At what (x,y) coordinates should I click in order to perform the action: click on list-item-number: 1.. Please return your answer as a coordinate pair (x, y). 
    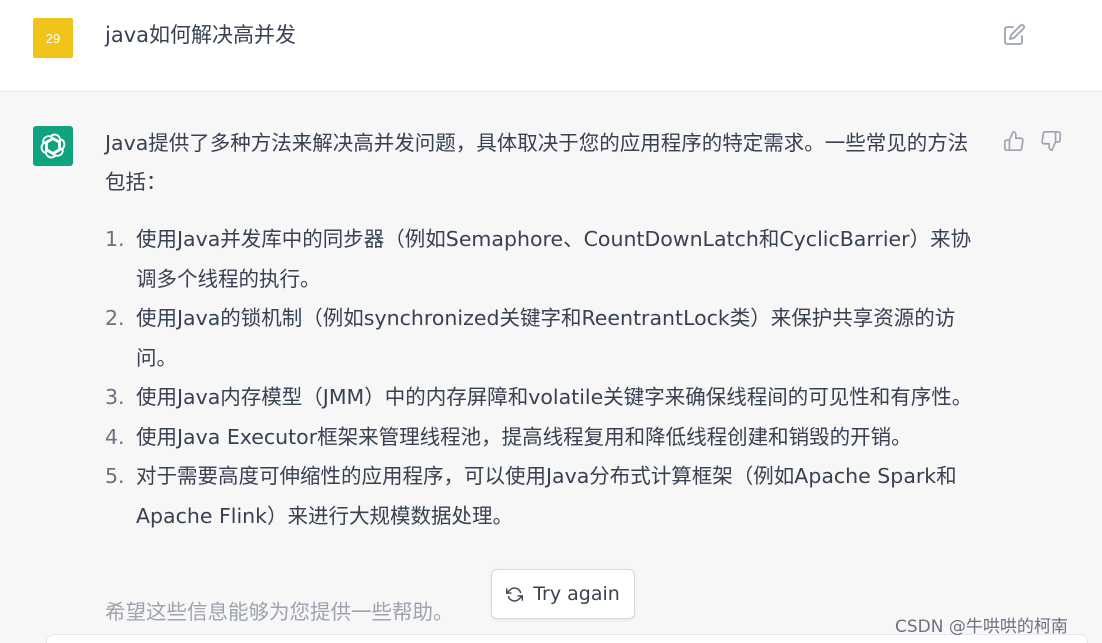
    Looking at the image, I should click on (115, 239).